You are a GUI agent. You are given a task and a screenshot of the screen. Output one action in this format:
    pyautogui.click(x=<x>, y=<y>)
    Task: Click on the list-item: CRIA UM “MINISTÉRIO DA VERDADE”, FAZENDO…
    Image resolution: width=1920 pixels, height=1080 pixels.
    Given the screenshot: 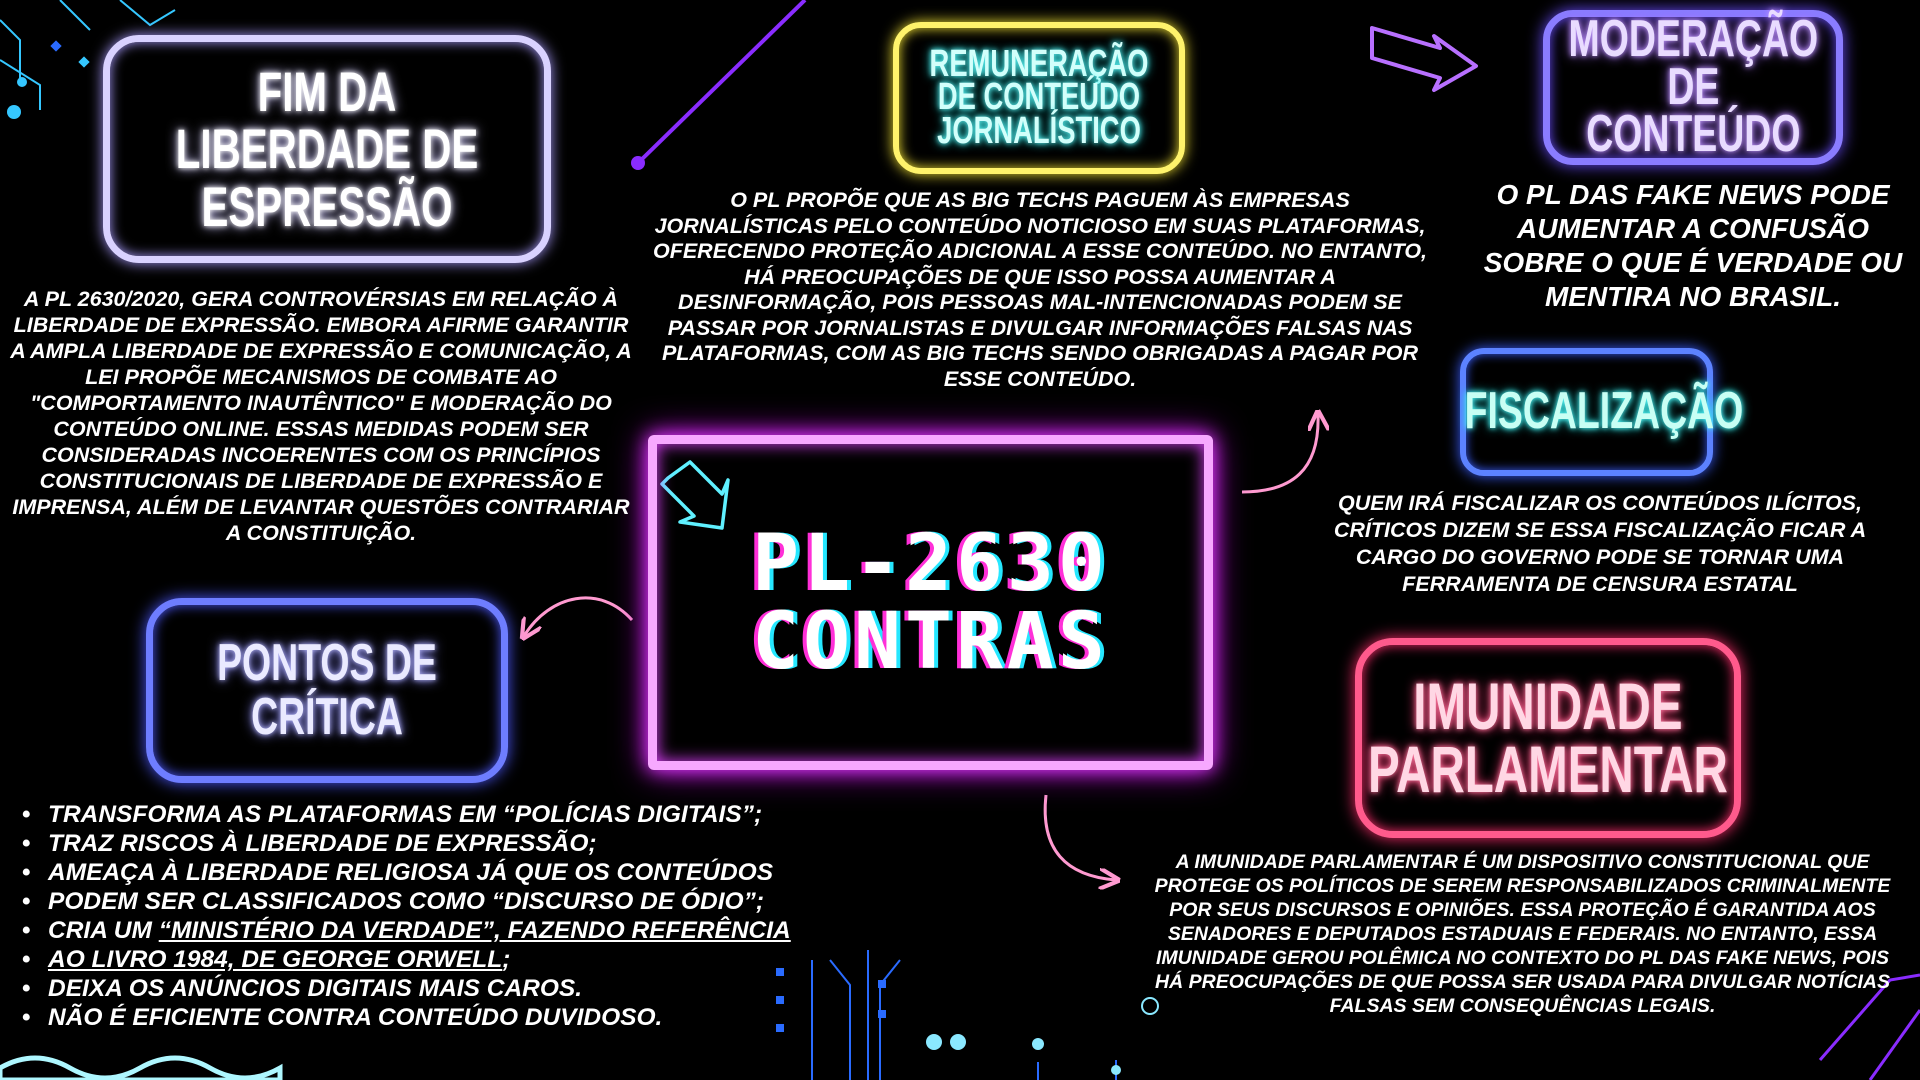 What is the action you would take?
    pyautogui.click(x=432, y=930)
    